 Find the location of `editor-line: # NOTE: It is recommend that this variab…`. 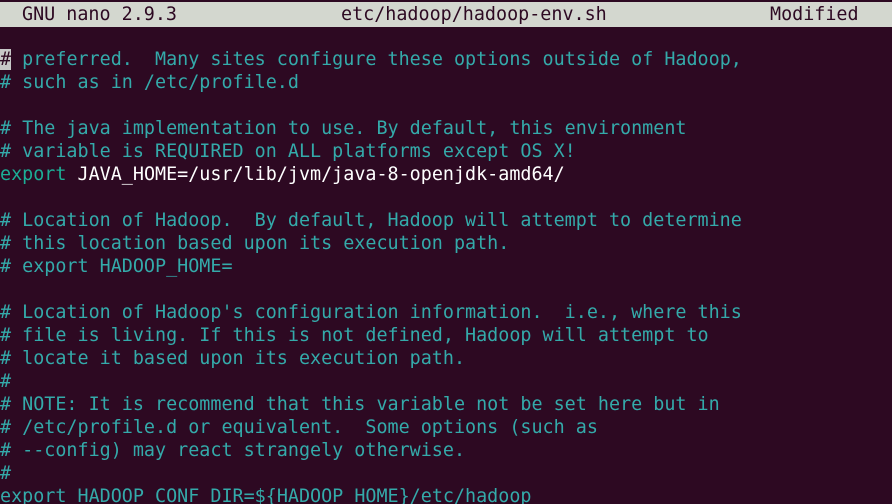

editor-line: # NOTE: It is recommend that this variab… is located at coordinates (446, 404).